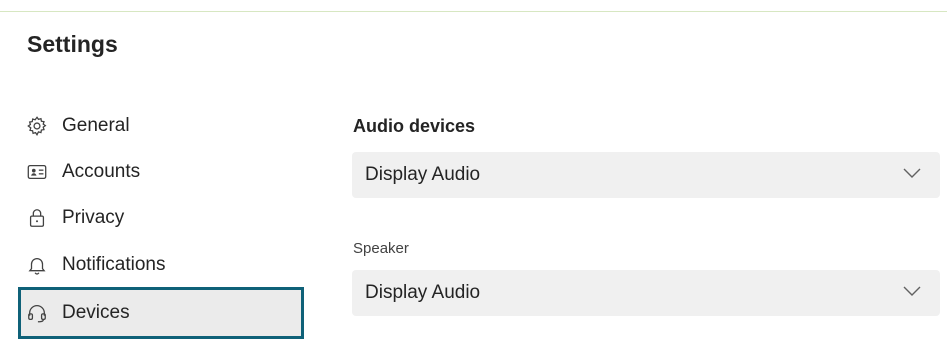  Describe the element at coordinates (93, 217) in the screenshot. I see `sidebar-item-label: Privacy` at that location.